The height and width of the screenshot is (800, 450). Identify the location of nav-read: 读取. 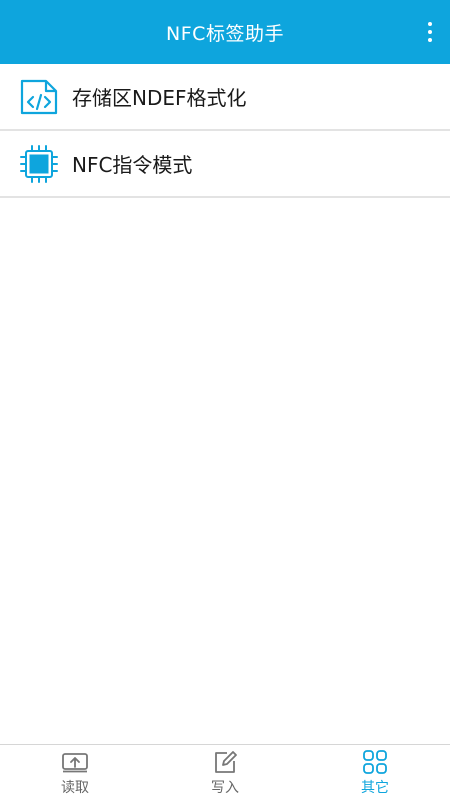
(75, 772).